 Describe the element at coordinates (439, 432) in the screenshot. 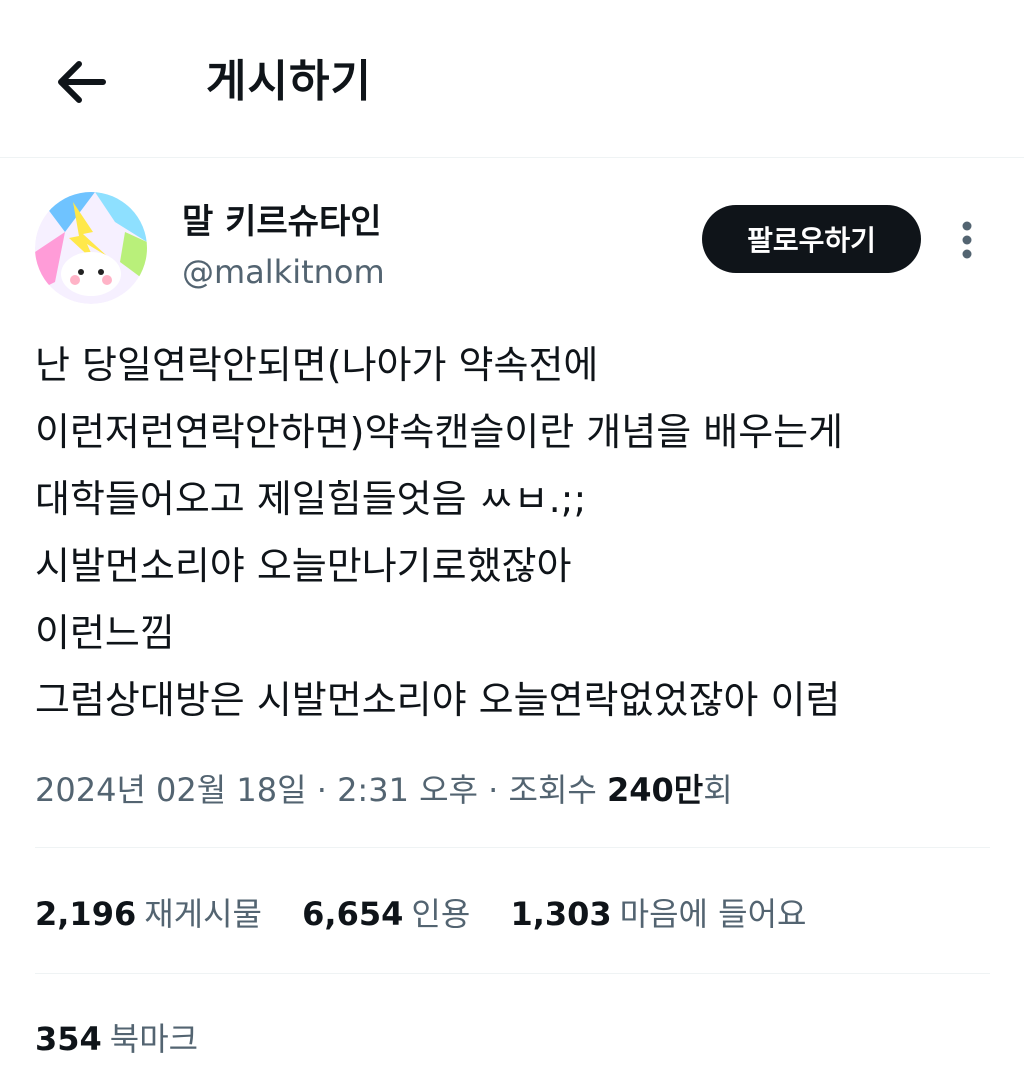

I see `tweet-line: 이런저런연락안하면)약속캔슬이란 개념을 배우는게` at that location.